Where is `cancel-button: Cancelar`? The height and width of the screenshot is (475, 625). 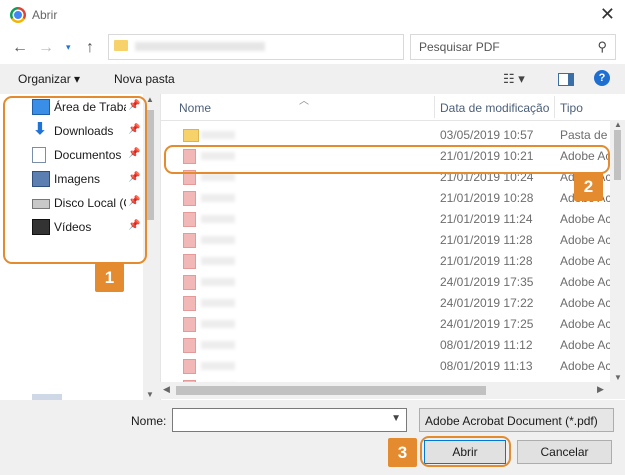
cancel-button: Cancelar is located at coordinates (564, 452).